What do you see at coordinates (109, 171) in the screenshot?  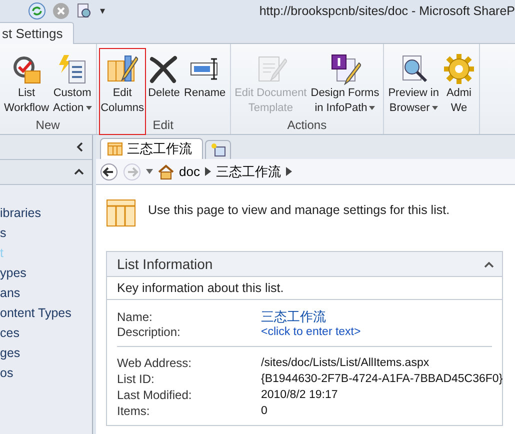 I see `back-icon` at bounding box center [109, 171].